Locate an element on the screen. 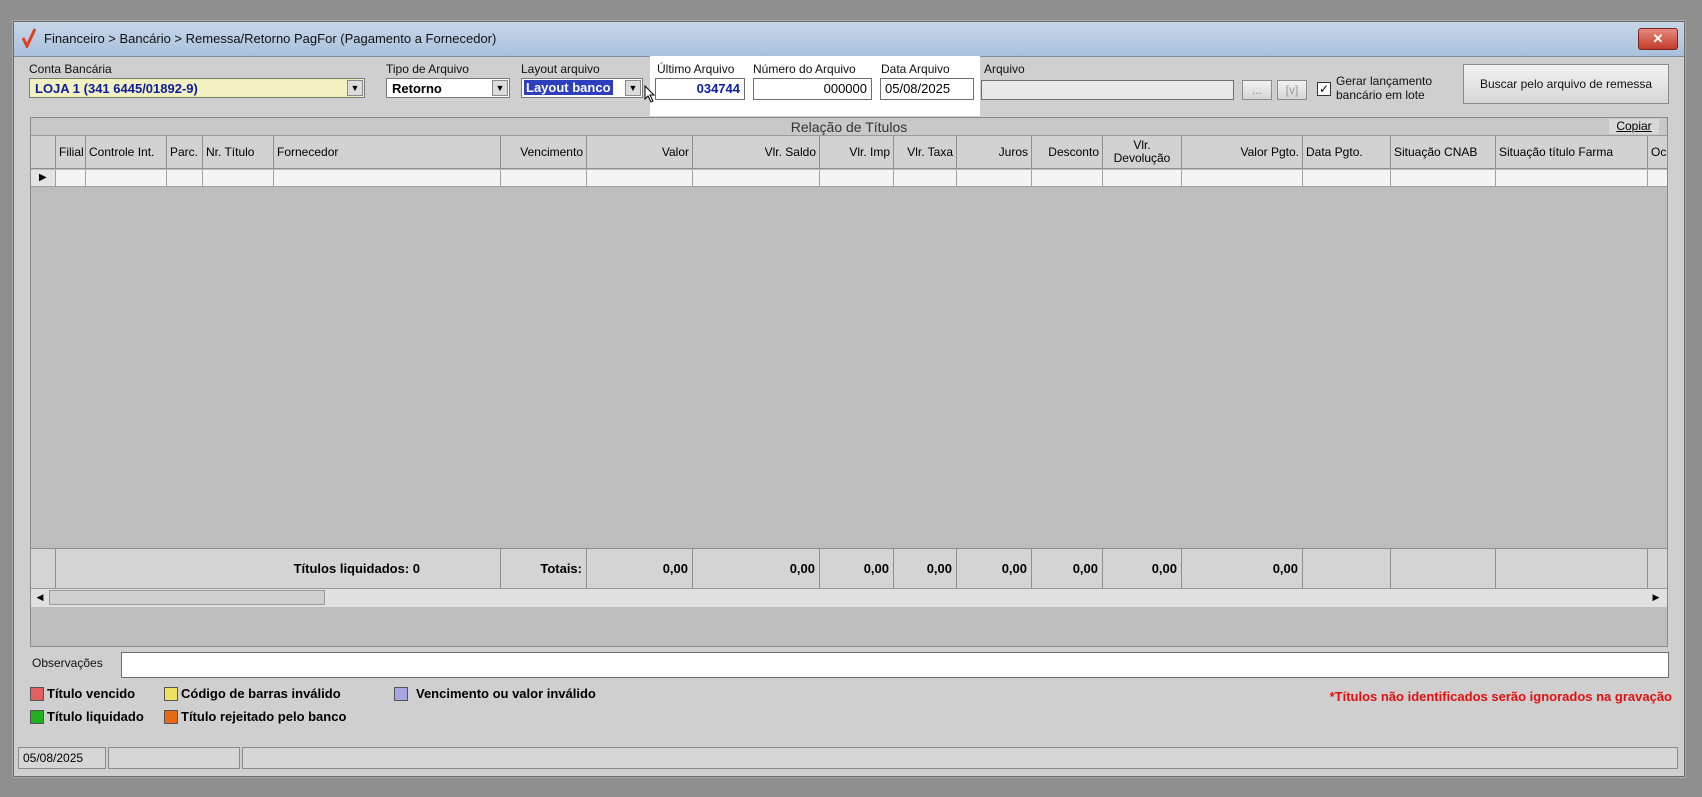 This screenshot has width=1702, height=797. legend-rejeitado: Título rejeitado pelo banco is located at coordinates (255, 716).